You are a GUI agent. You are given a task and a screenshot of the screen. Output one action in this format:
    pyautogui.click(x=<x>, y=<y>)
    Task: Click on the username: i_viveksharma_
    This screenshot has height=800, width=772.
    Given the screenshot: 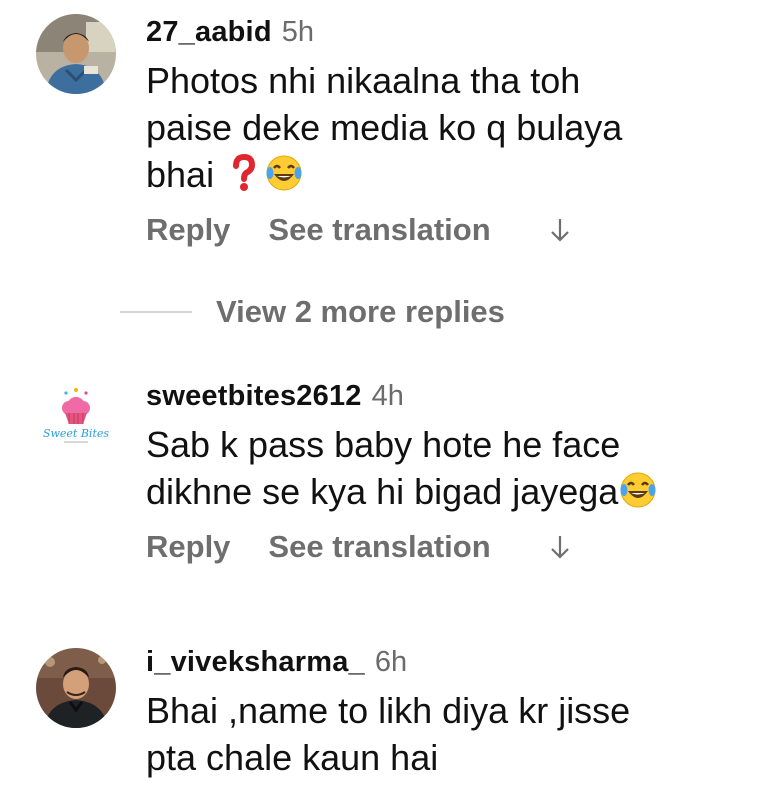 What is the action you would take?
    pyautogui.click(x=255, y=662)
    